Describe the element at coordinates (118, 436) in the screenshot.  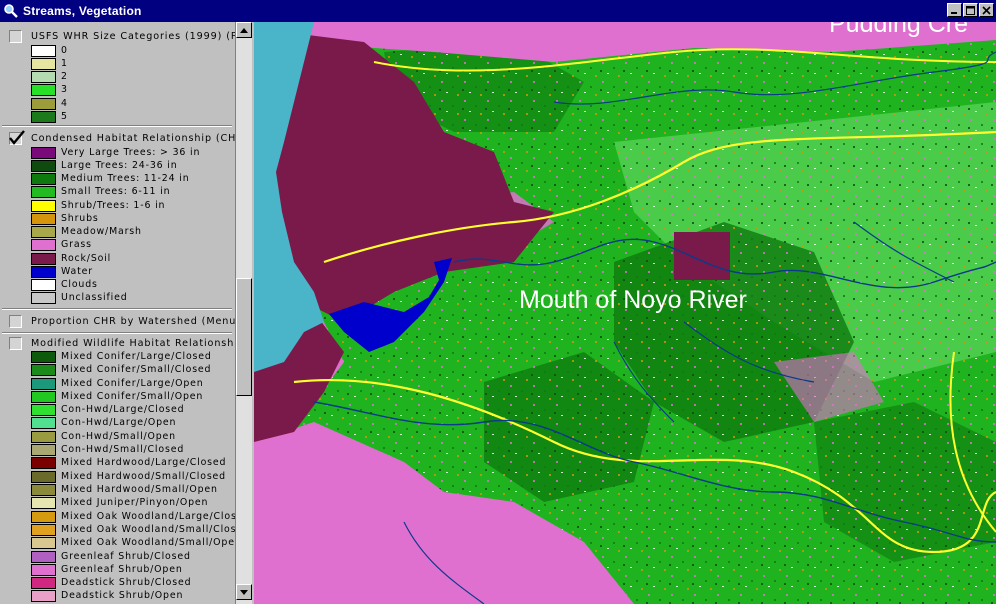
I see `legend-label: Con-Hwd/Small/Open` at that location.